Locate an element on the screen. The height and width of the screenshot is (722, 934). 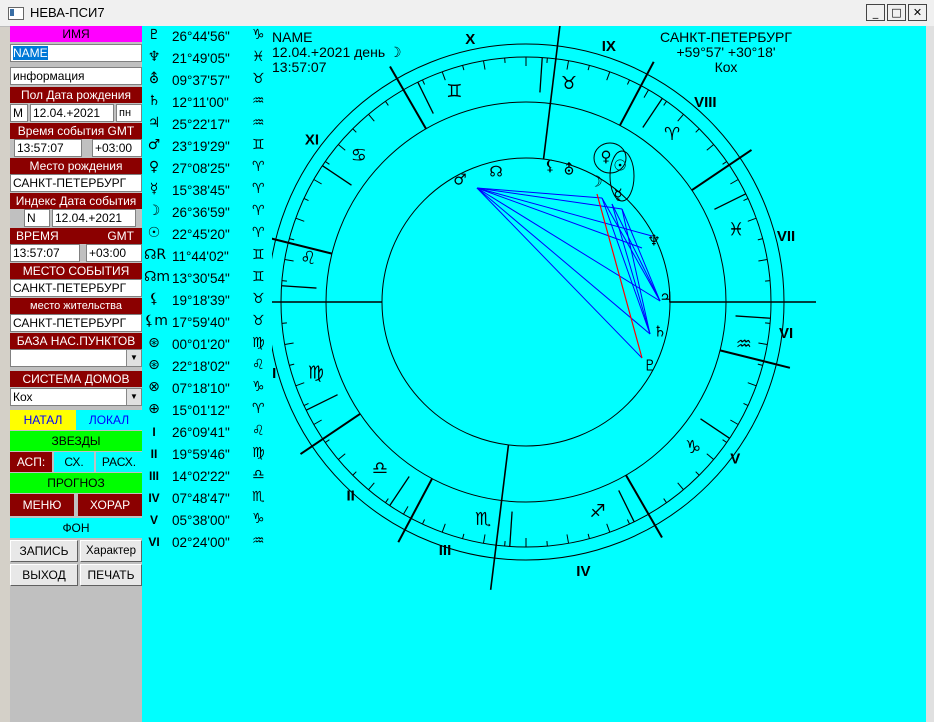
position-row: VI 02°24'00" ♒ is located at coordinates (207, 543).